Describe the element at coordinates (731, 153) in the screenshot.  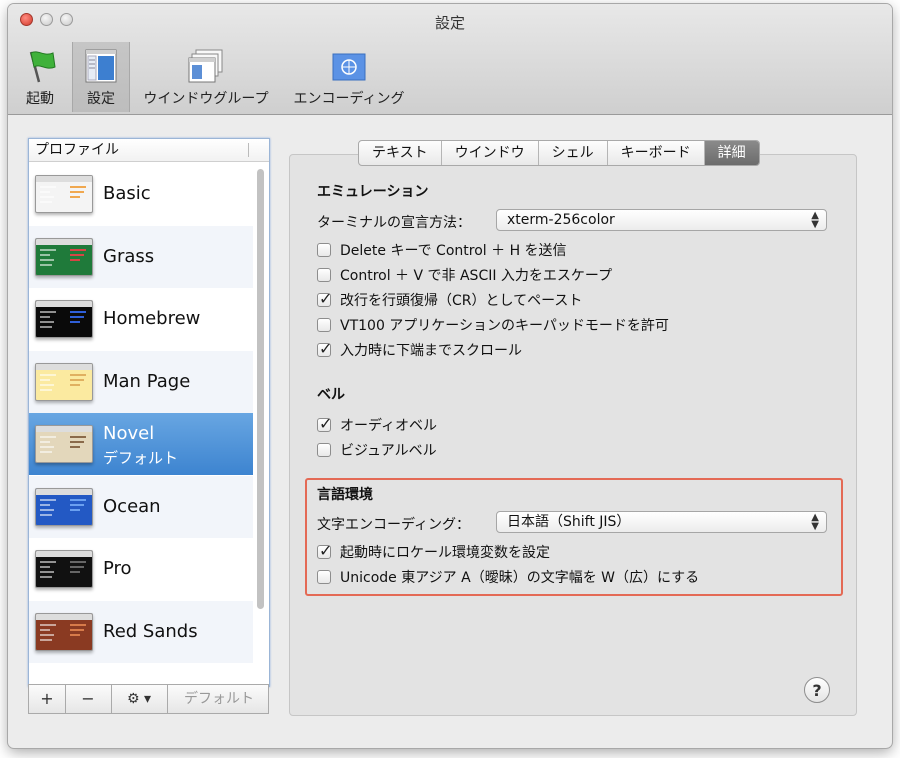
I see `tab-advanced: 詳細` at that location.